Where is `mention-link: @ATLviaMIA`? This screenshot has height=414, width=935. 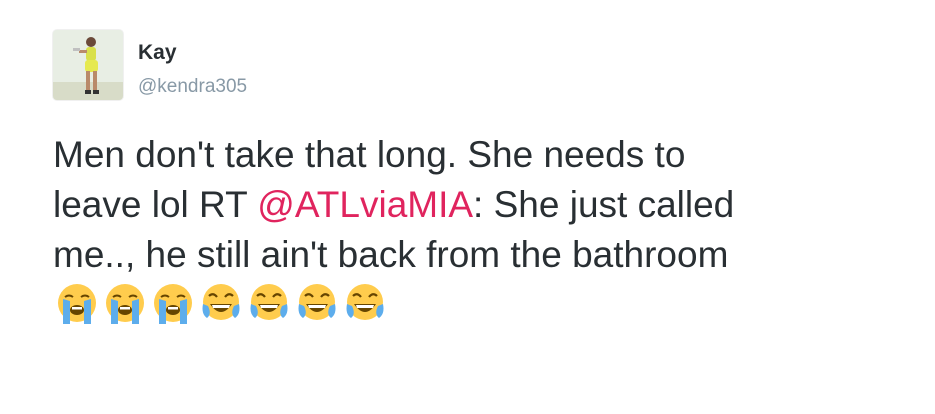 mention-link: @ATLviaMIA is located at coordinates (365, 204).